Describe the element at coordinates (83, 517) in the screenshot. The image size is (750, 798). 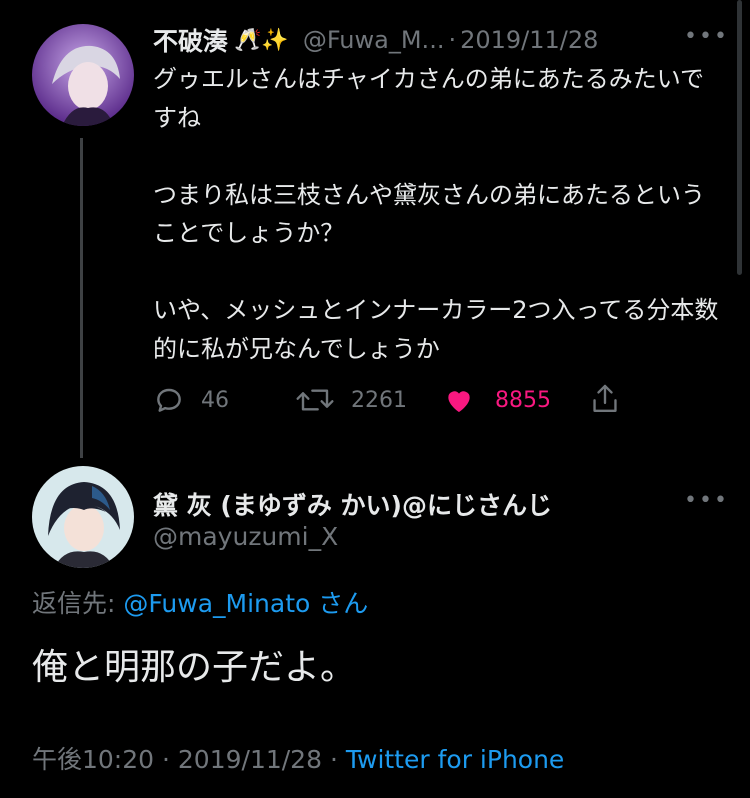
I see `avatar-mayuzumi` at that location.